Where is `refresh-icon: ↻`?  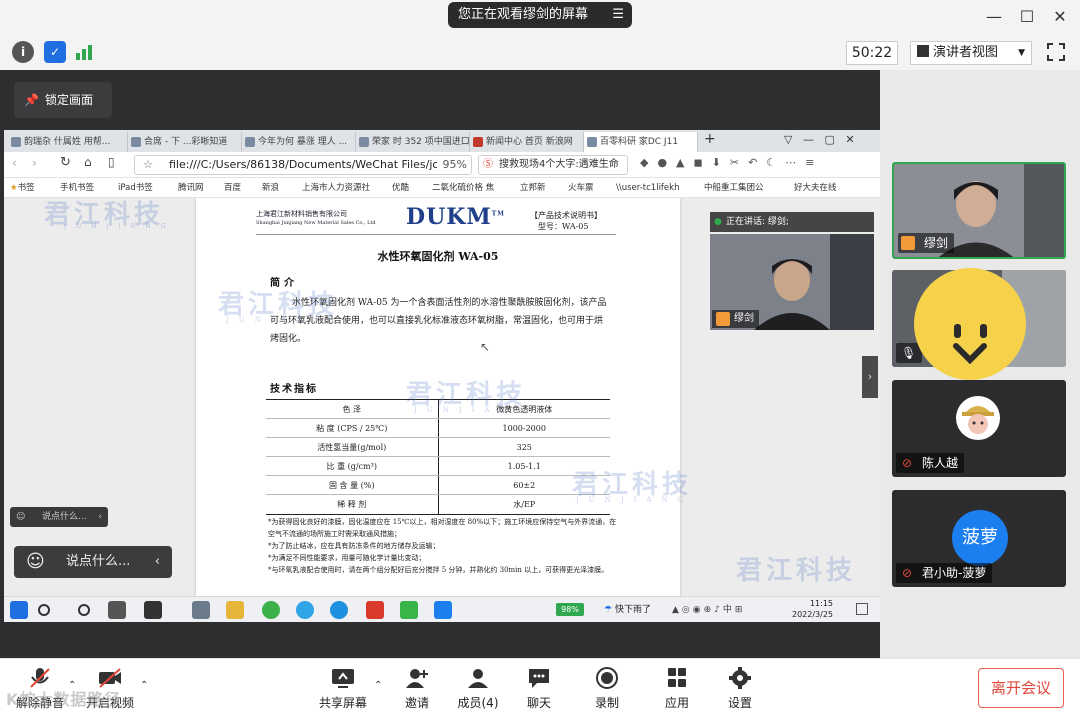 refresh-icon: ↻ is located at coordinates (65, 162).